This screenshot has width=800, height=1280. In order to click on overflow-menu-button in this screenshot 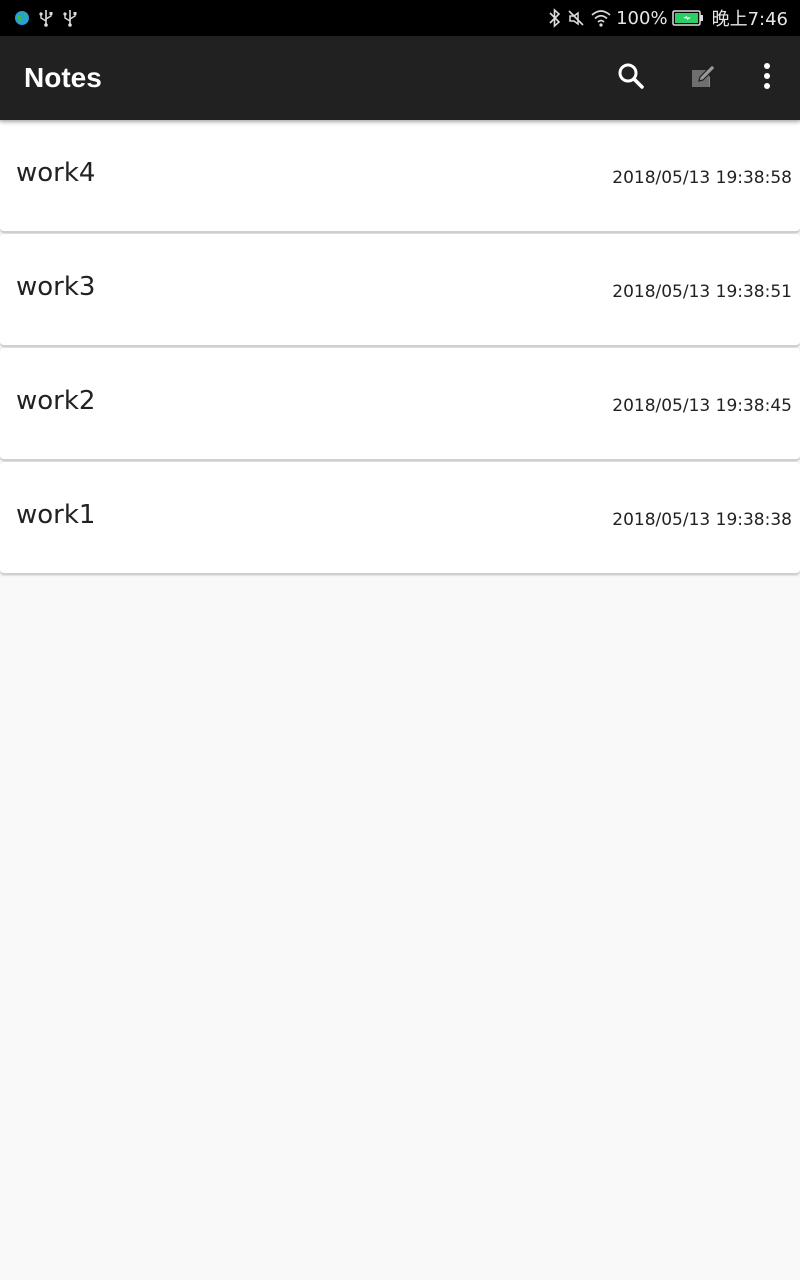, I will do `click(767, 78)`.